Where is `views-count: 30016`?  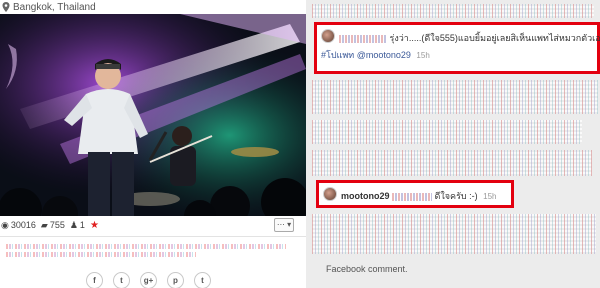 views-count: 30016 is located at coordinates (23, 225).